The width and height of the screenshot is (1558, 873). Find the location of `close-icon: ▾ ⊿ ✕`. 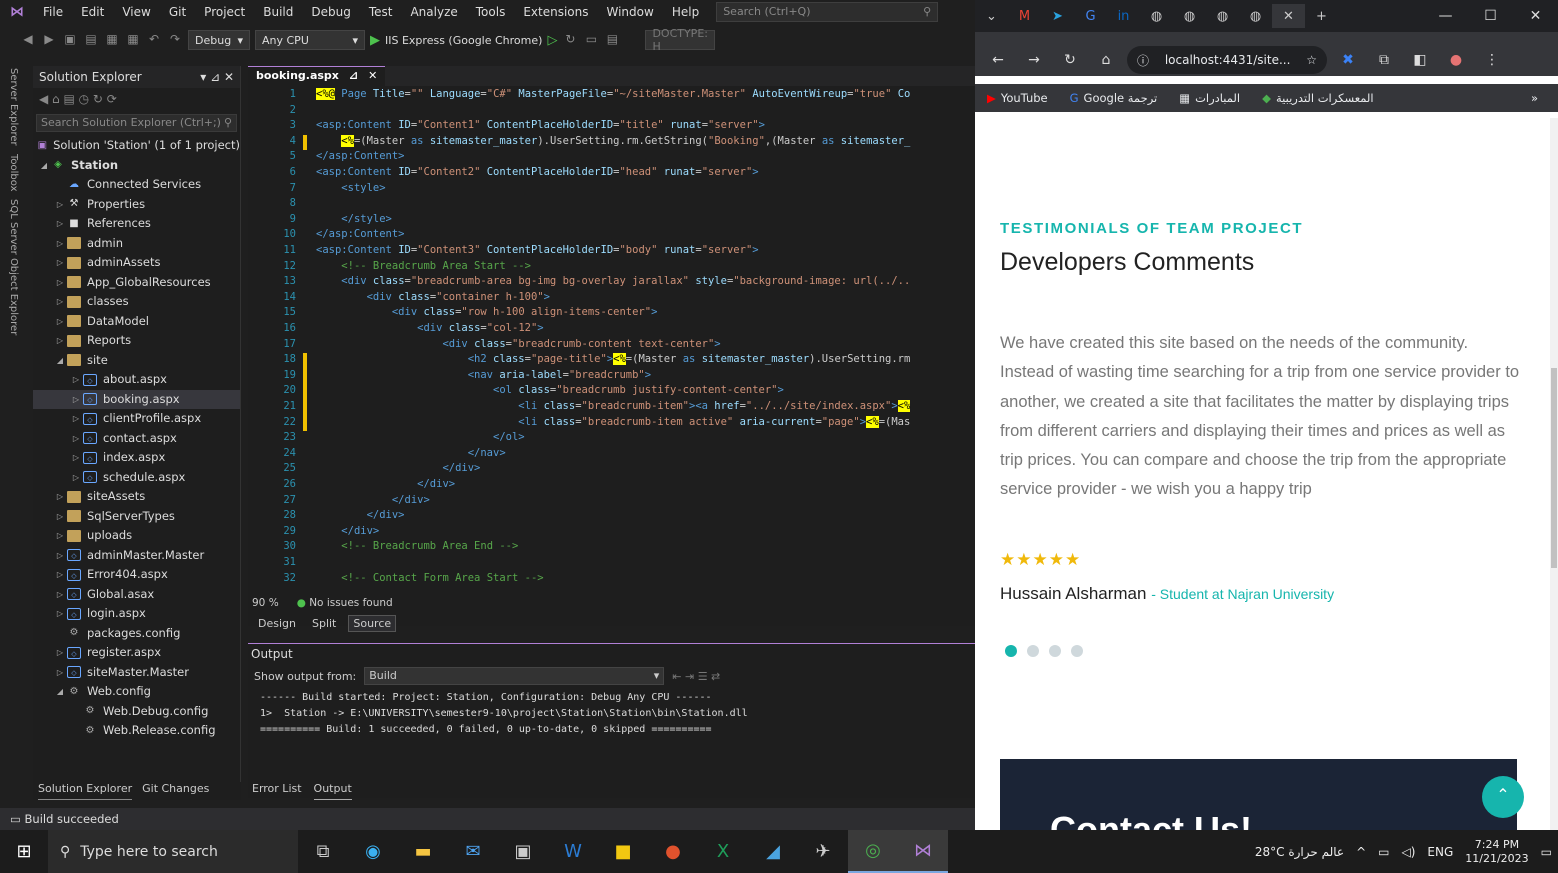

close-icon: ▾ ⊿ ✕ is located at coordinates (217, 77).